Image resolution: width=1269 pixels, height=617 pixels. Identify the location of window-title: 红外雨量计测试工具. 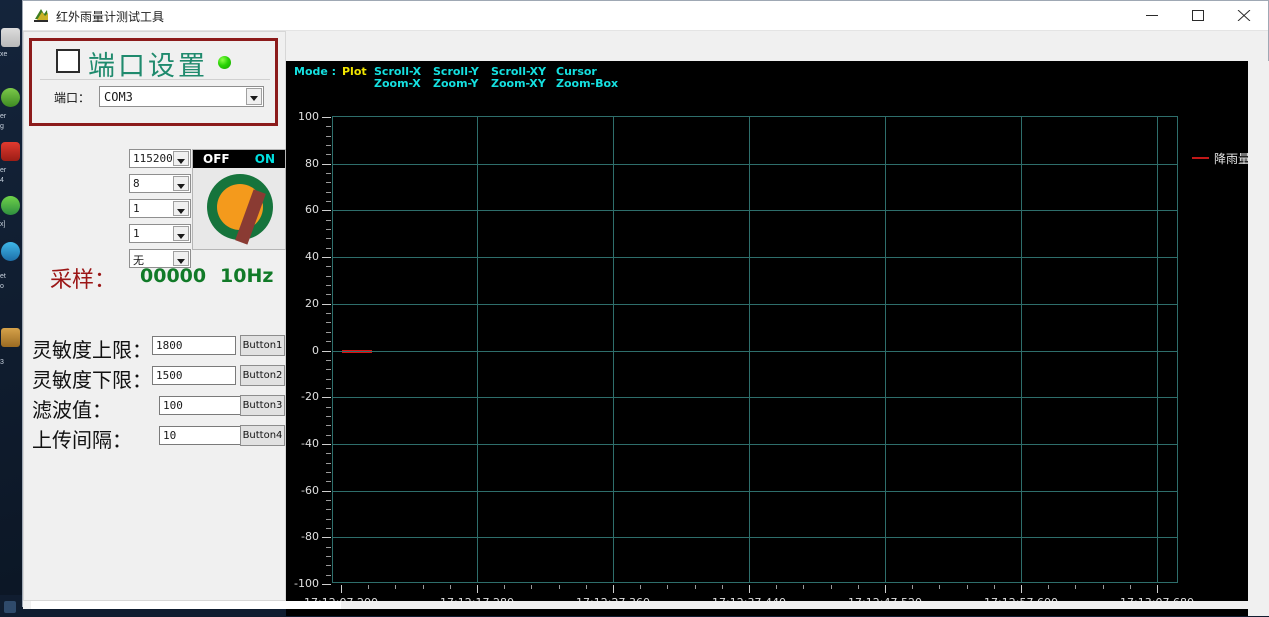
(110, 17).